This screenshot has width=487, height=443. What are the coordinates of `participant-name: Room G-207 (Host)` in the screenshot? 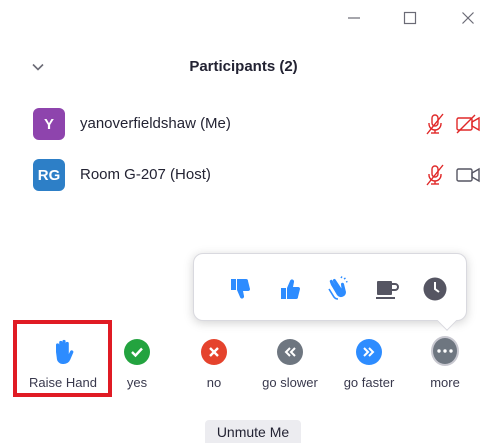 It's located at (145, 174).